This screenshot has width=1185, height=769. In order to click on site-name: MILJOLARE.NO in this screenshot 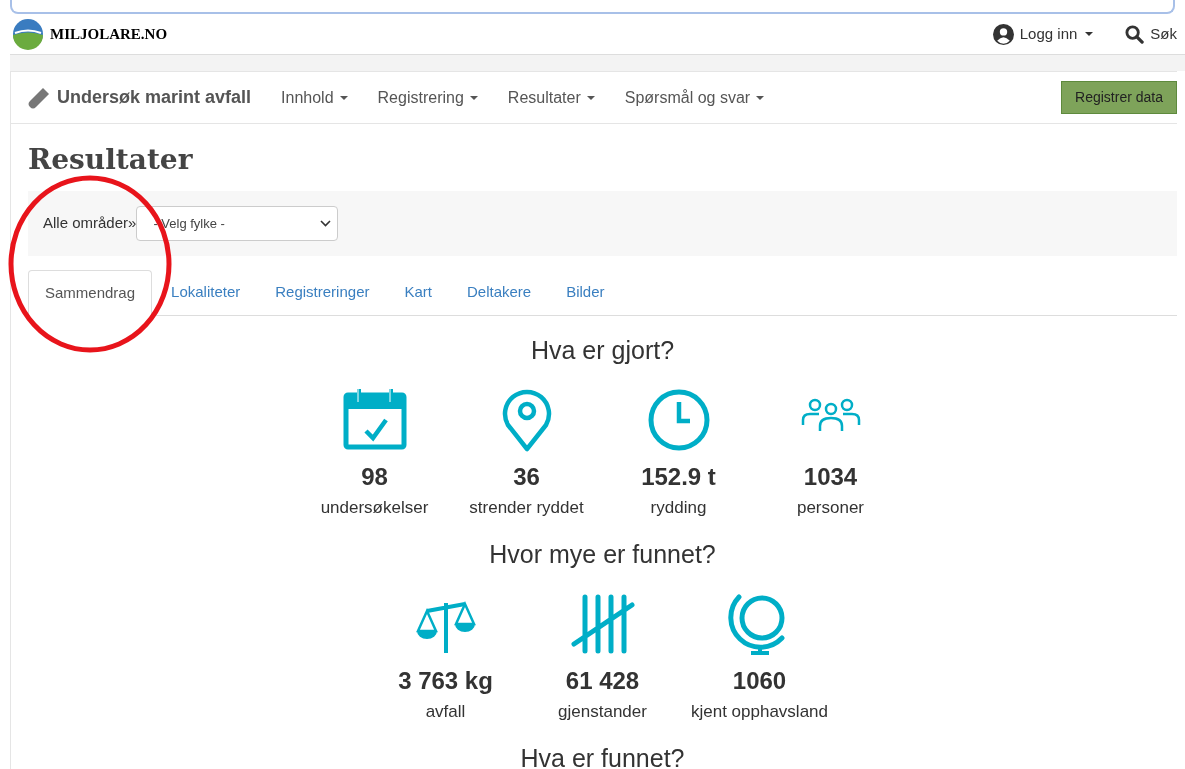, I will do `click(109, 34)`.